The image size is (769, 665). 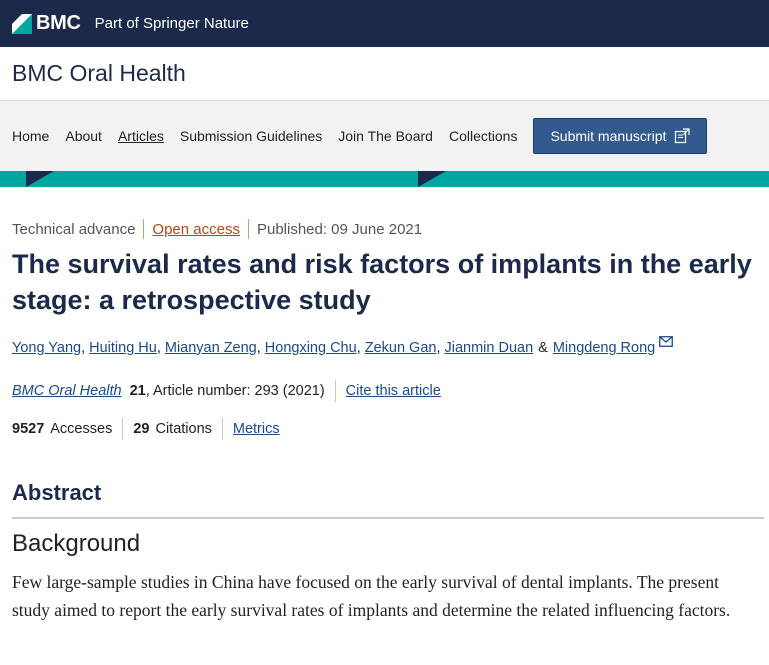 What do you see at coordinates (67, 391) in the screenshot?
I see `journal-citation-link: BMC Oral Health` at bounding box center [67, 391].